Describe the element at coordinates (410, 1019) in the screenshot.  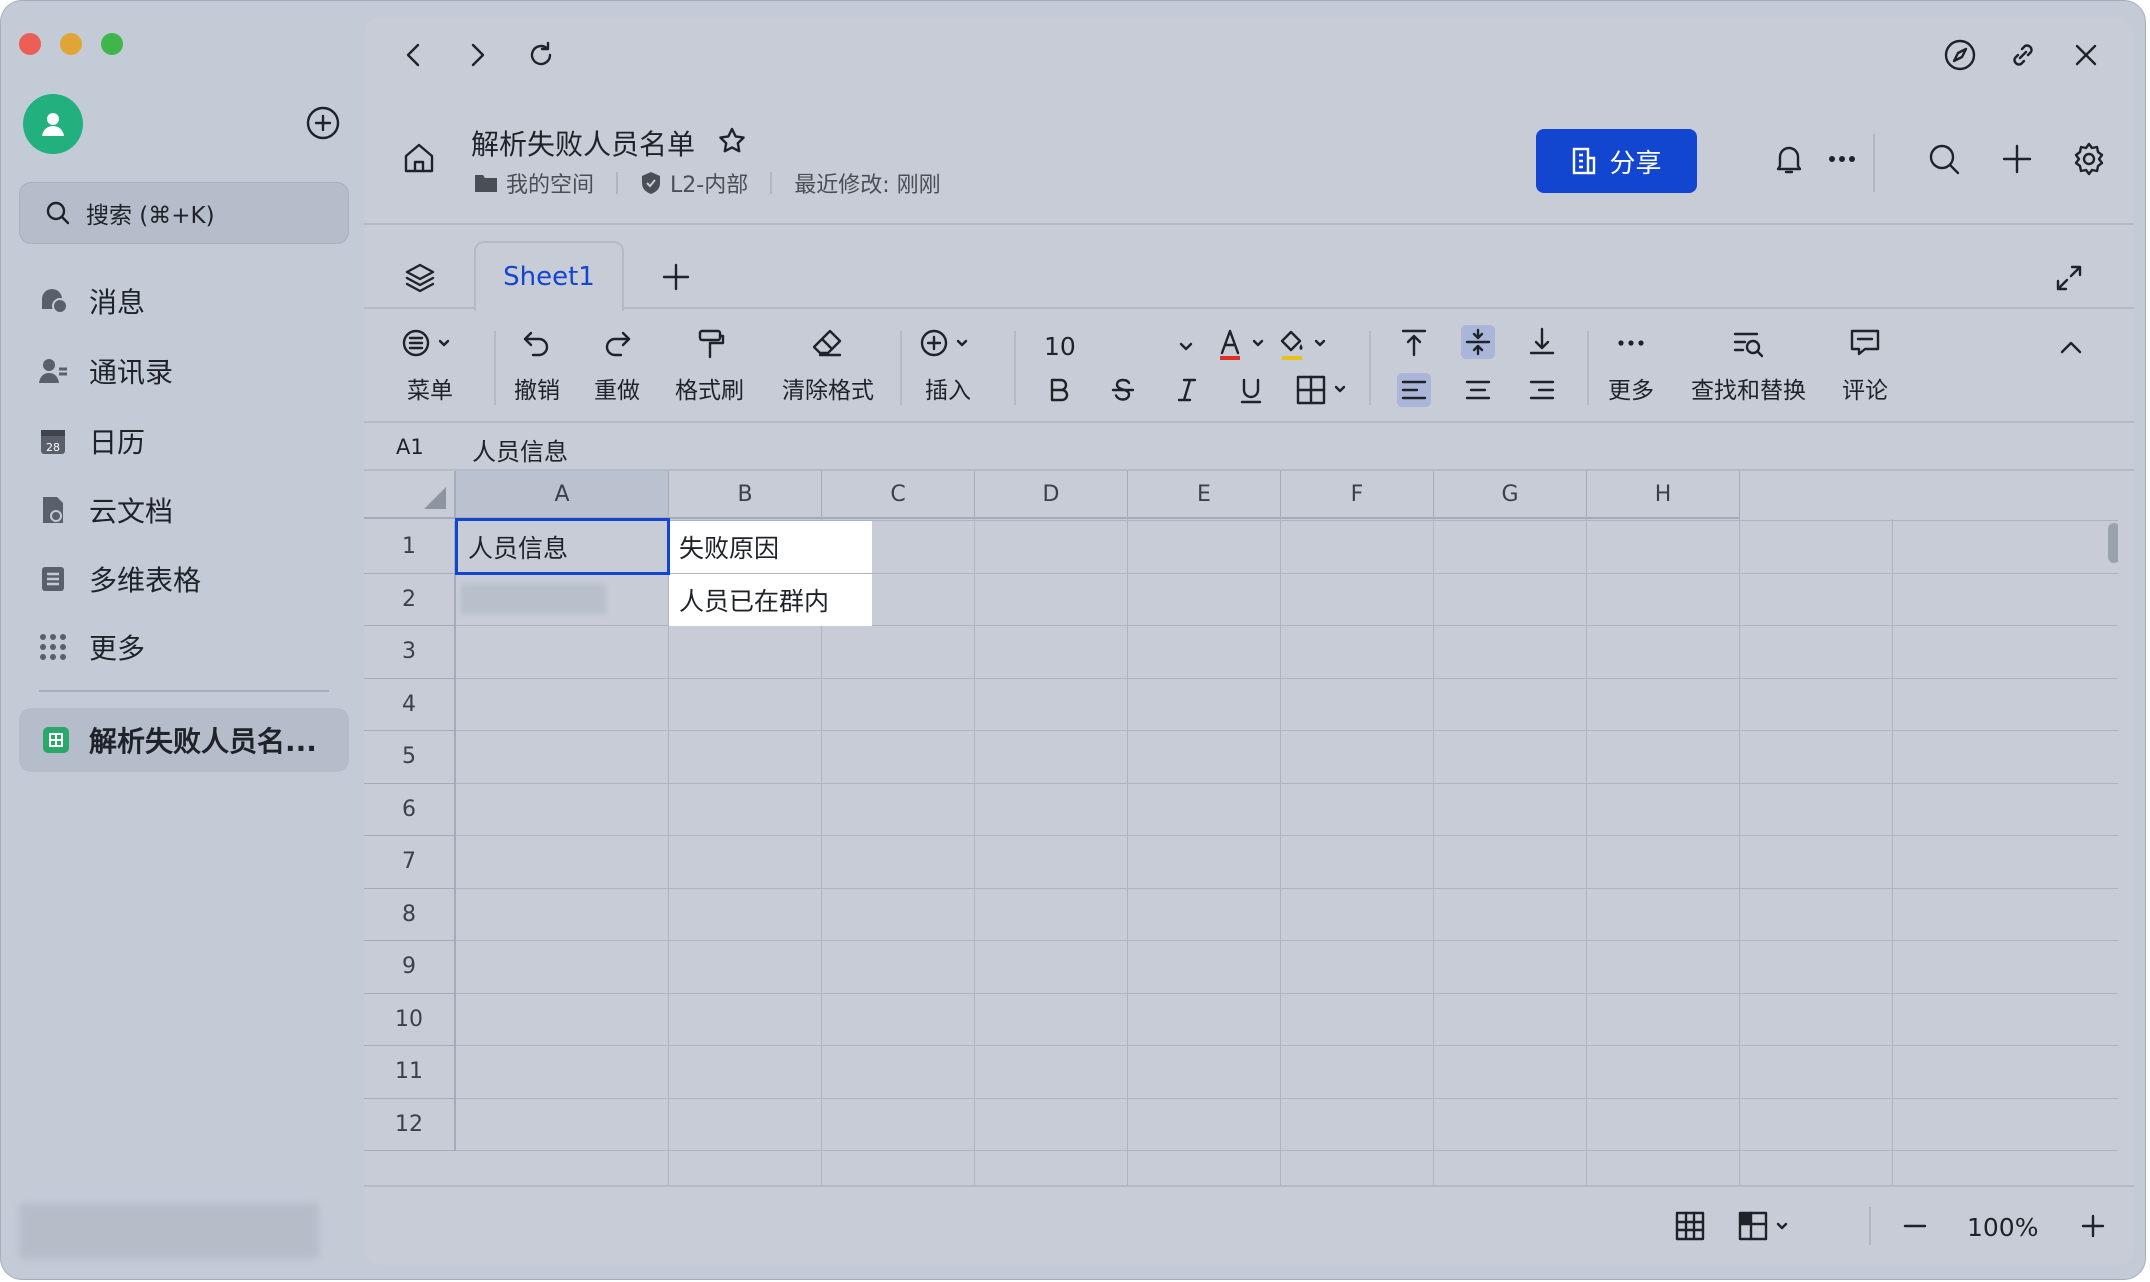
I see `row-header-10: 10` at that location.